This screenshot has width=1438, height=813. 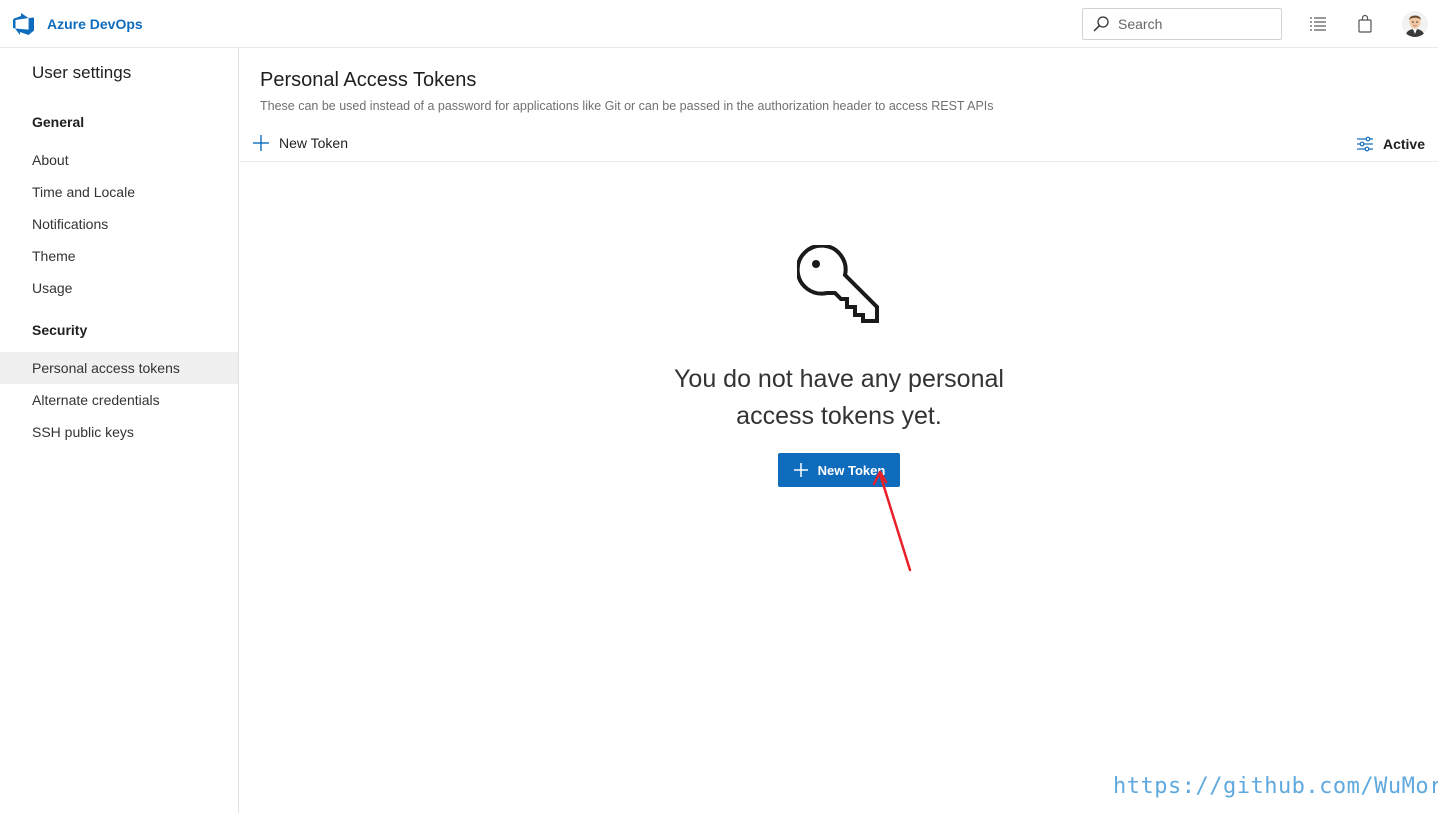 I want to click on new-token-command-button: New Token, so click(x=300, y=143).